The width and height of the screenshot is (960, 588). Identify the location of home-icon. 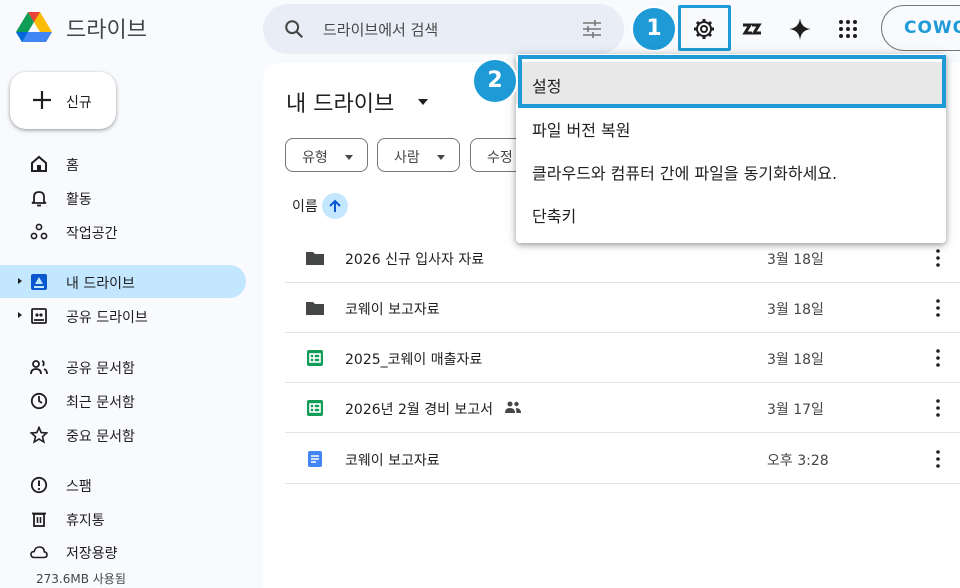
(39, 163).